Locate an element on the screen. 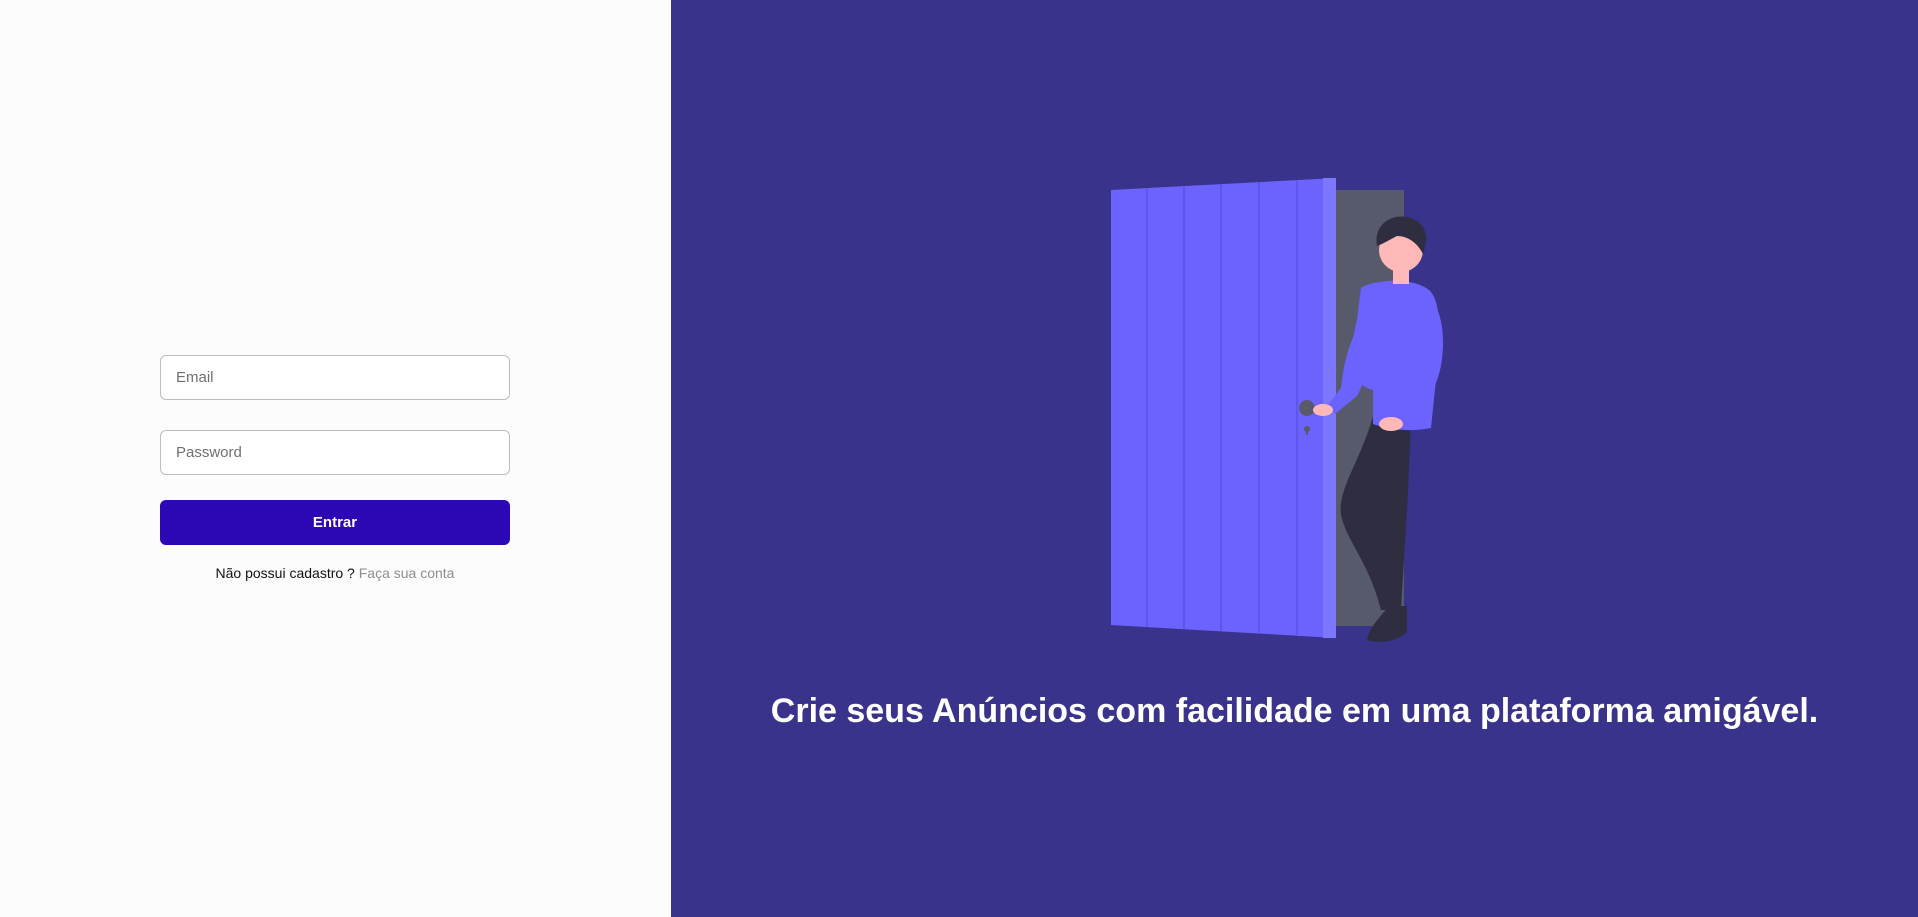 Image resolution: width=1918 pixels, height=917 pixels. signup-prompt: Não possui cadastro ? is located at coordinates (285, 573).